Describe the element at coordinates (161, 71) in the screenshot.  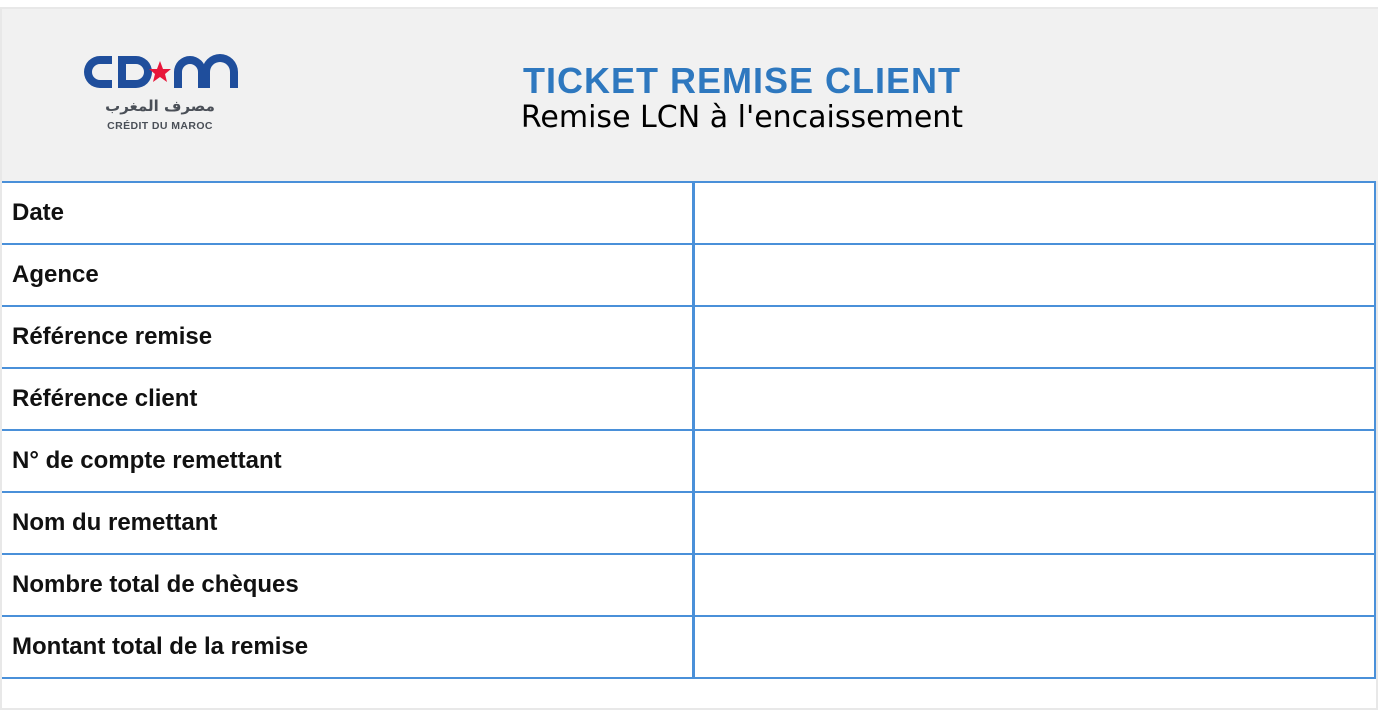
I see `cdm-logo-icon` at that location.